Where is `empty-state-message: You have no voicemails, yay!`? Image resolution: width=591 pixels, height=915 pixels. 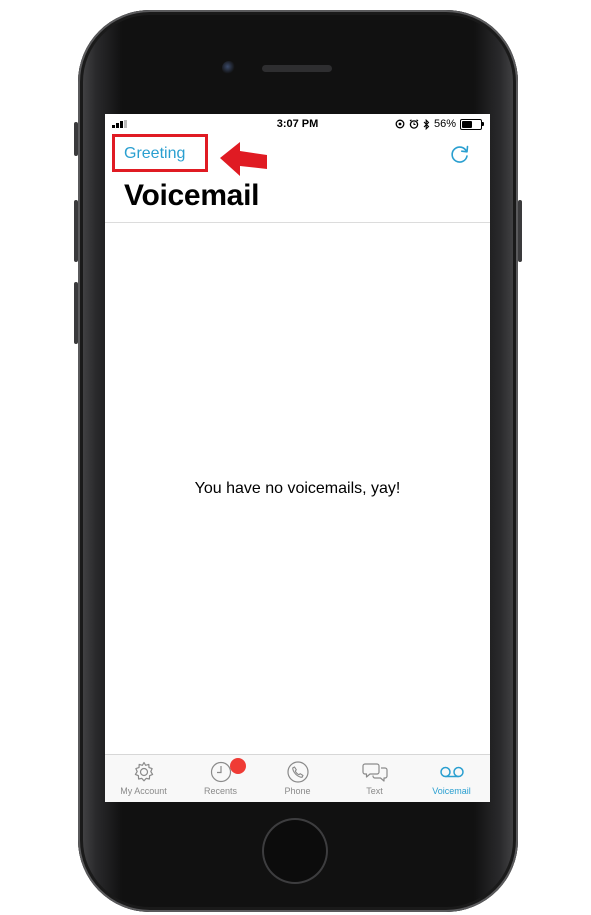
empty-state-message: You have no voicemails, yay! is located at coordinates (297, 488).